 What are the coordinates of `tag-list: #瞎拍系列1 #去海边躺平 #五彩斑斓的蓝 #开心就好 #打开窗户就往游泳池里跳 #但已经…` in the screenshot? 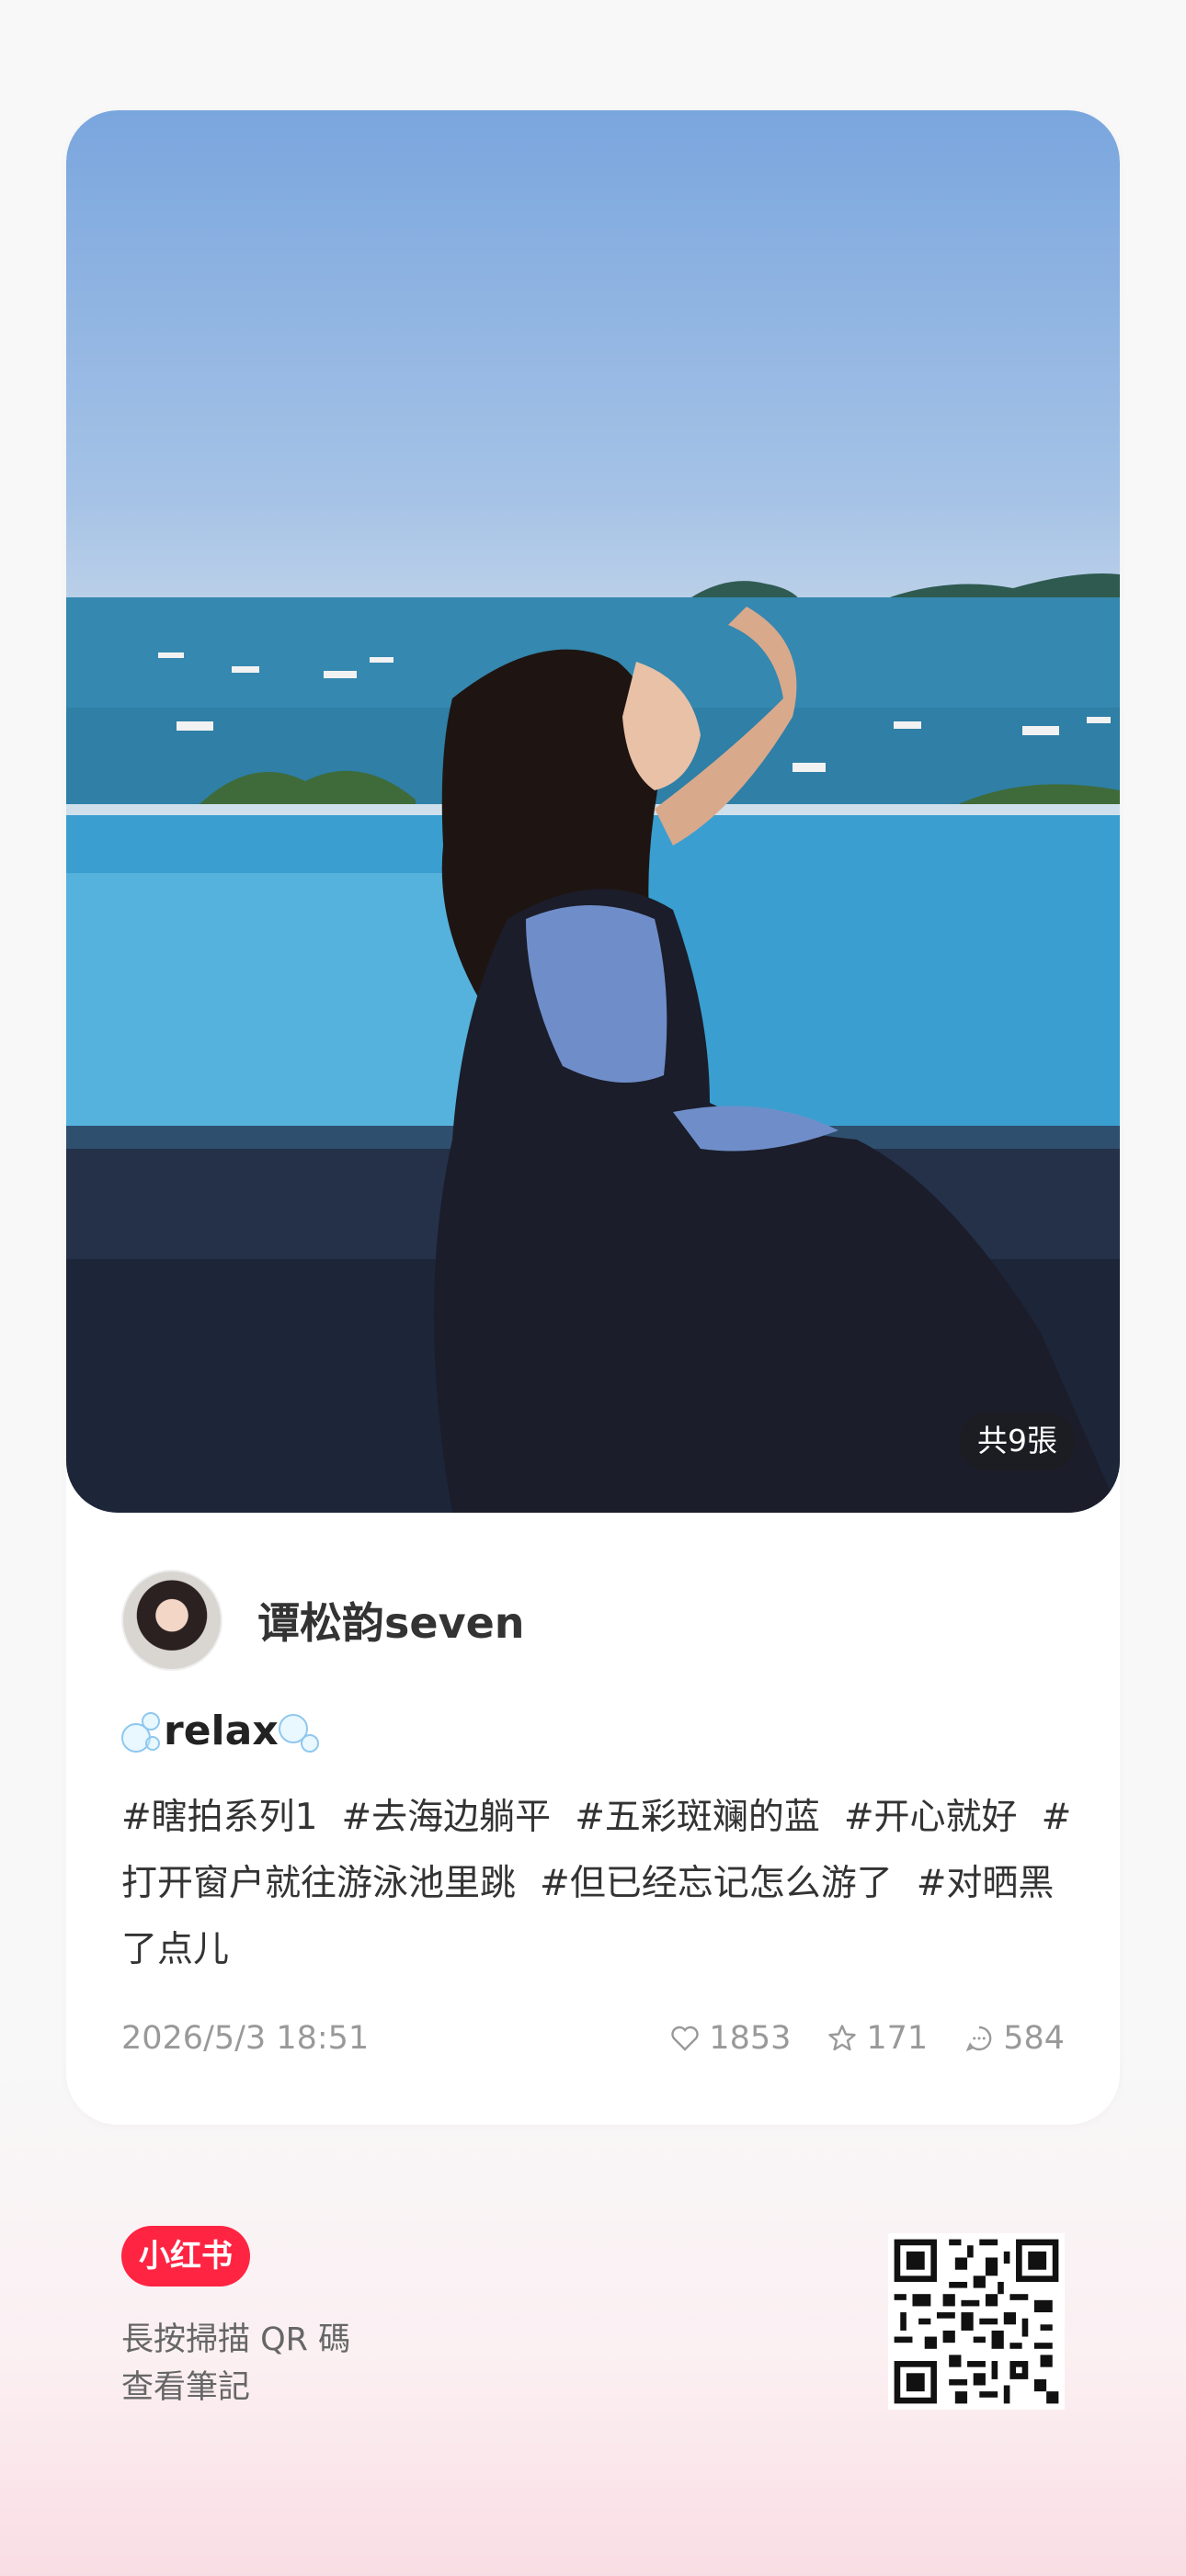 It's located at (599, 1884).